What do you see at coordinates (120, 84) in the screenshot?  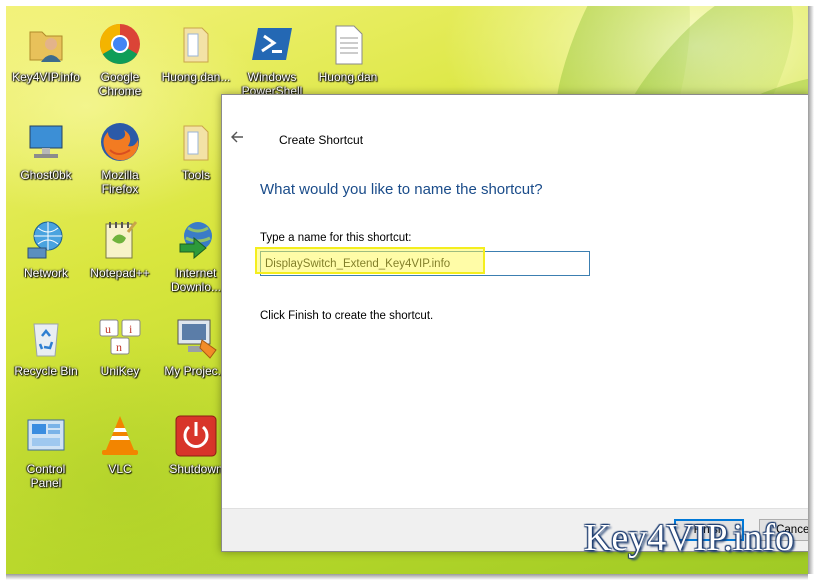 I see `desktop-icon-label: Google Chrome` at bounding box center [120, 84].